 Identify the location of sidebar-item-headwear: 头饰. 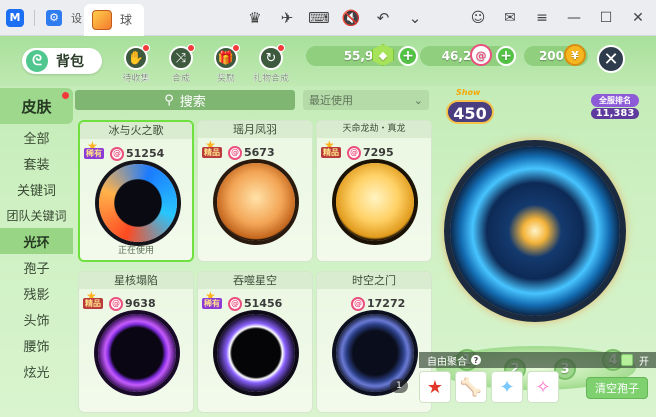
(36, 319).